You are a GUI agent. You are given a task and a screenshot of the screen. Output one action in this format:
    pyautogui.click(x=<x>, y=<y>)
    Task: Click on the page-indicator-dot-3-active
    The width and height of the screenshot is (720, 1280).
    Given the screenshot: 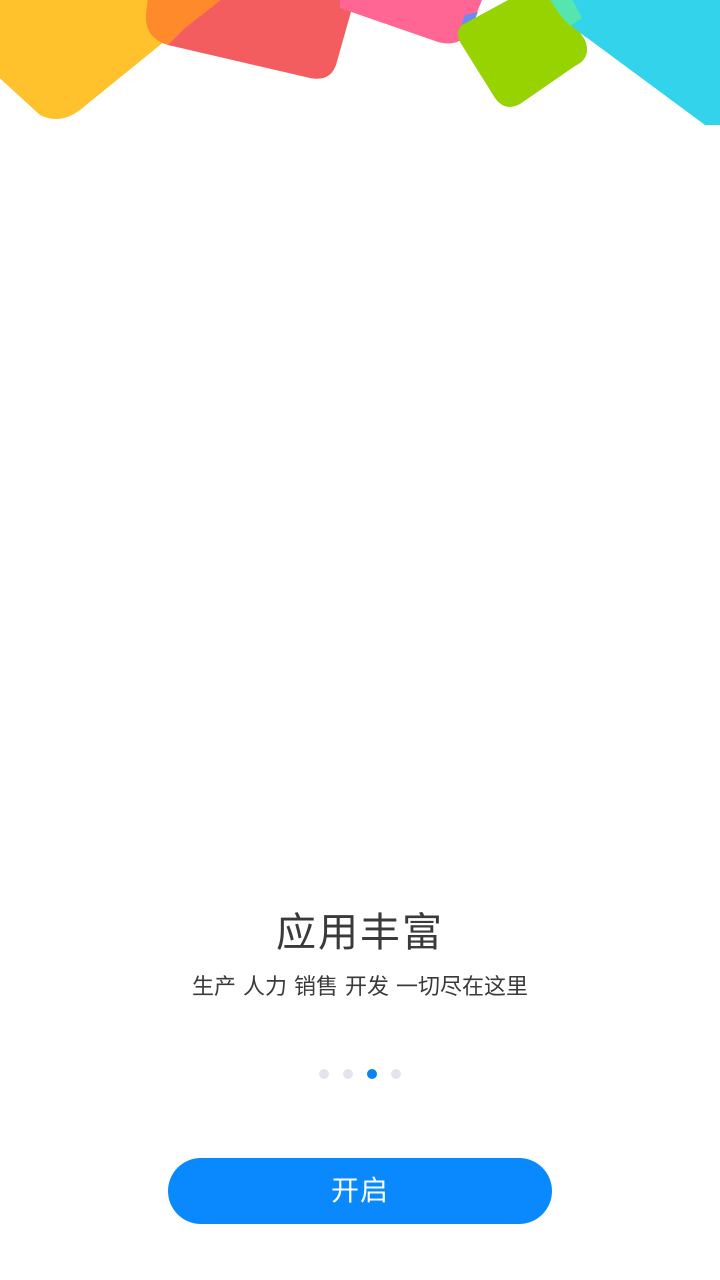 What is the action you would take?
    pyautogui.click(x=372, y=1074)
    